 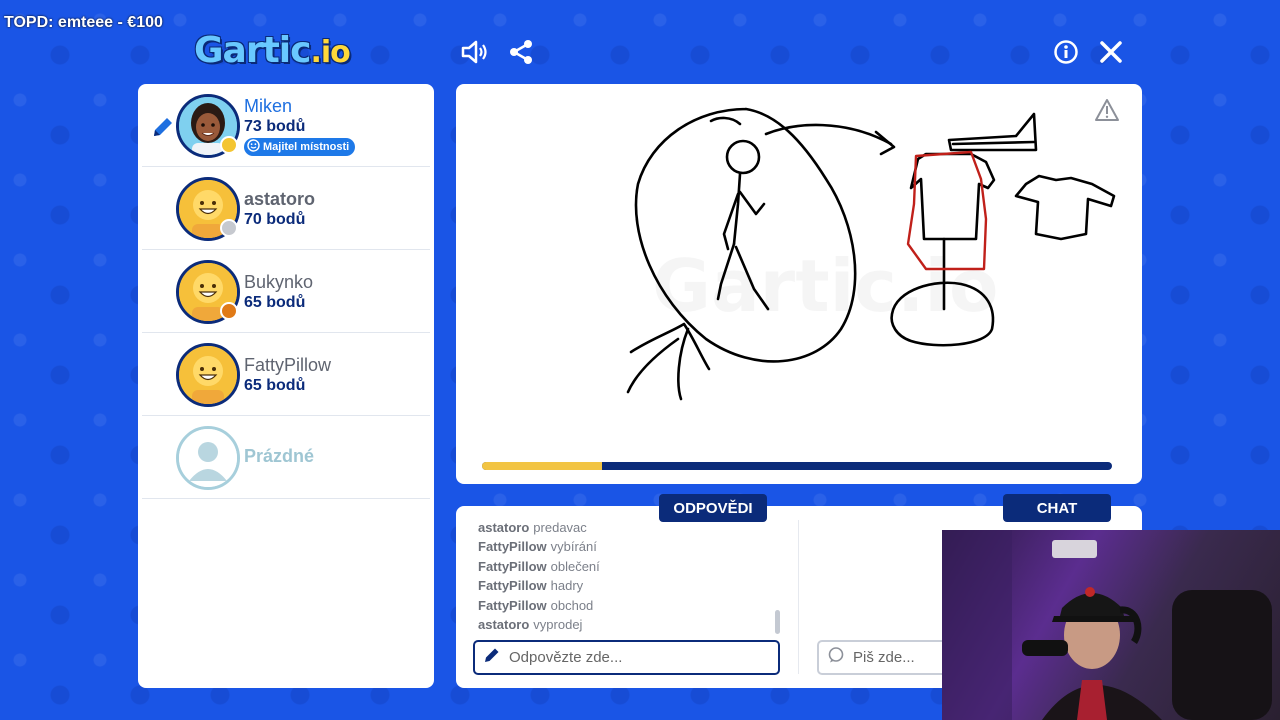 I want to click on info-icon, so click(x=1066, y=52).